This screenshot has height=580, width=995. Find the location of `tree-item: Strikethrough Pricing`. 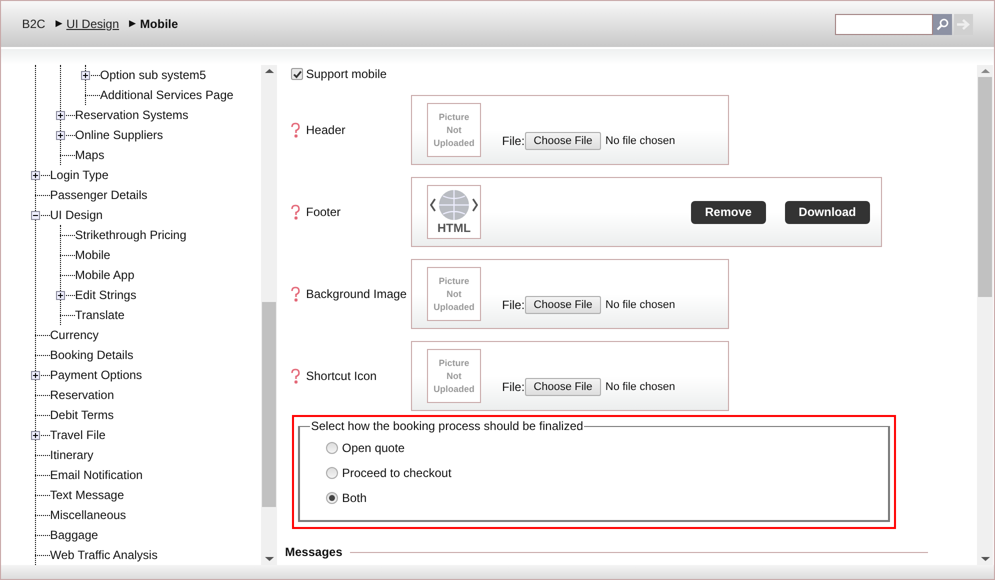

tree-item: Strikethrough Pricing is located at coordinates (130, 235).